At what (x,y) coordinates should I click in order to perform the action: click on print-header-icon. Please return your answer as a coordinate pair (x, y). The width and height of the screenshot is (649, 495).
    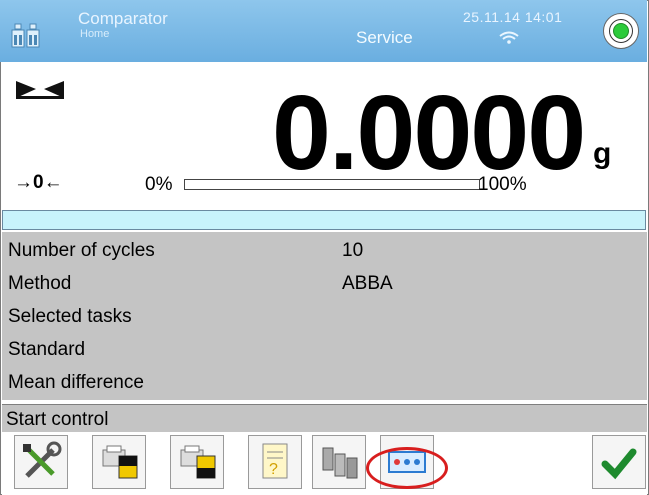
    Looking at the image, I should click on (120, 462).